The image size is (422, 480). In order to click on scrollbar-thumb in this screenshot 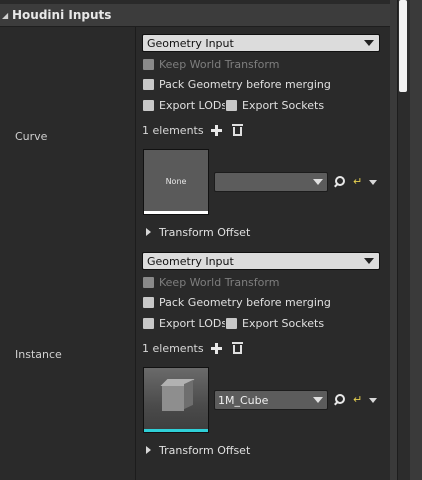, I will do `click(403, 46)`.